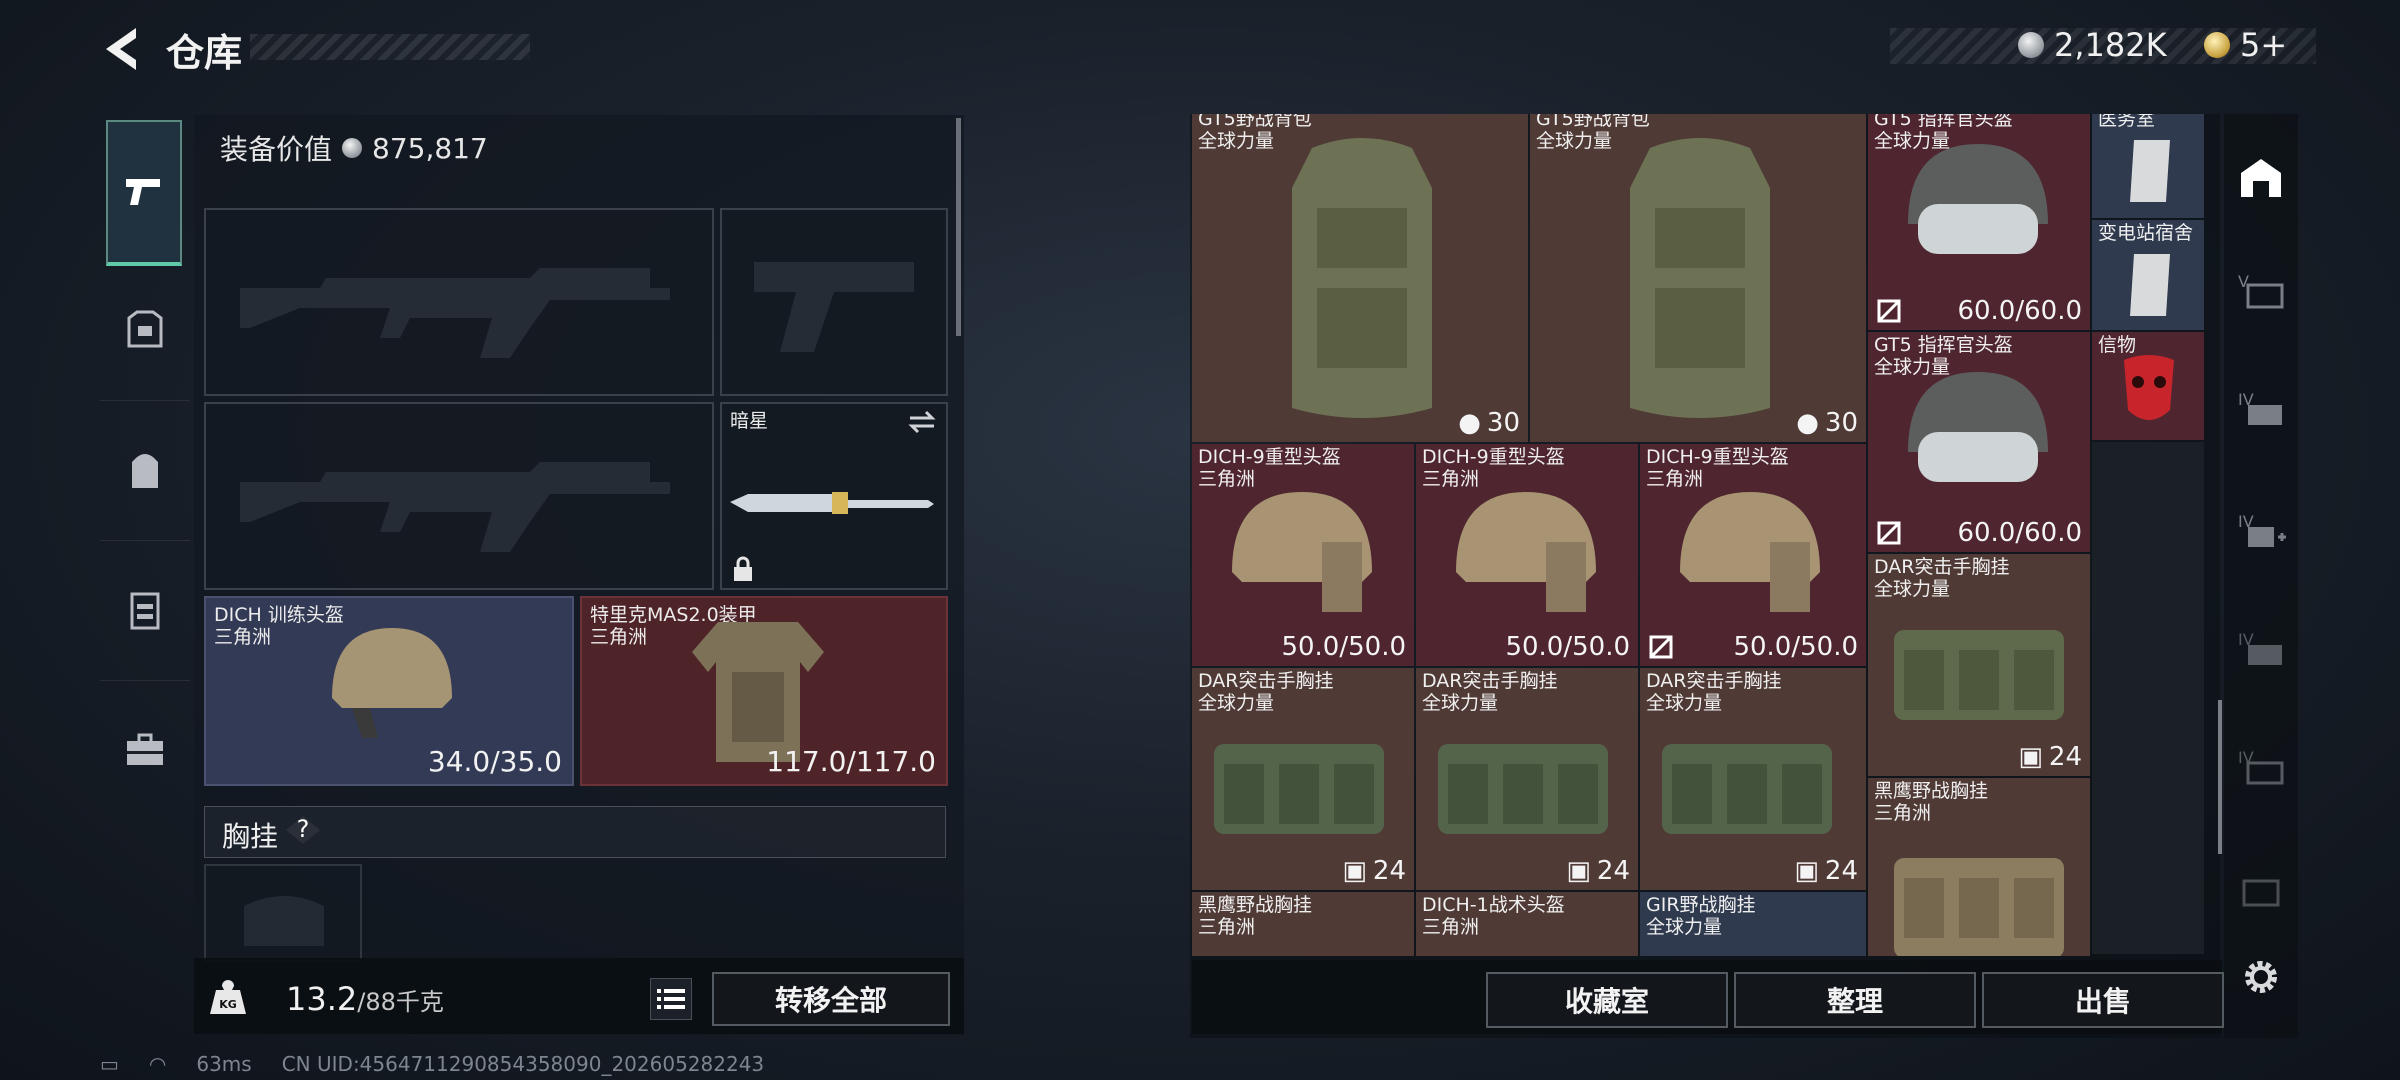 The image size is (2400, 1080). What do you see at coordinates (764, 691) in the screenshot?
I see `armor-slot: 特里克MAS2.0装甲 三角洲 117.0/117.0` at bounding box center [764, 691].